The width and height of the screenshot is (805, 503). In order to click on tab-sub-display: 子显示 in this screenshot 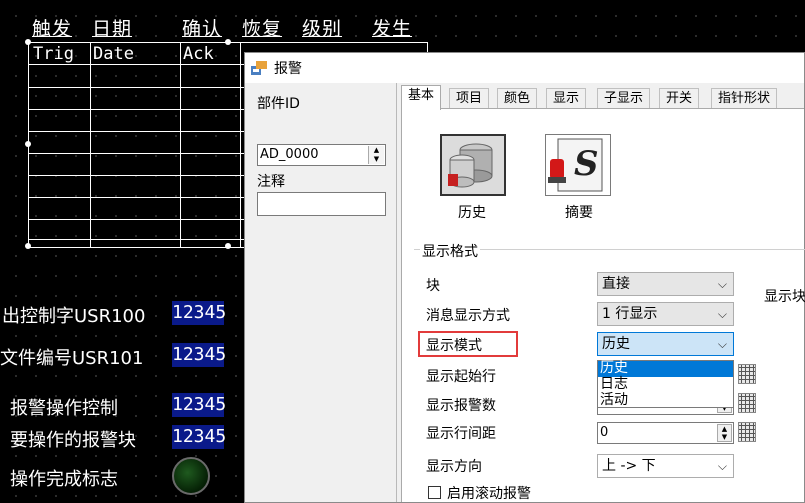, I will do `click(624, 98)`.